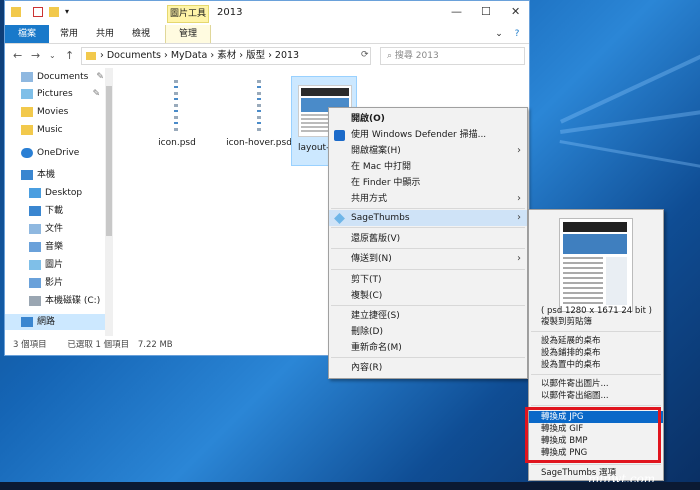  What do you see at coordinates (27, 34) in the screenshot?
I see `tab-file: 檔案` at bounding box center [27, 34].